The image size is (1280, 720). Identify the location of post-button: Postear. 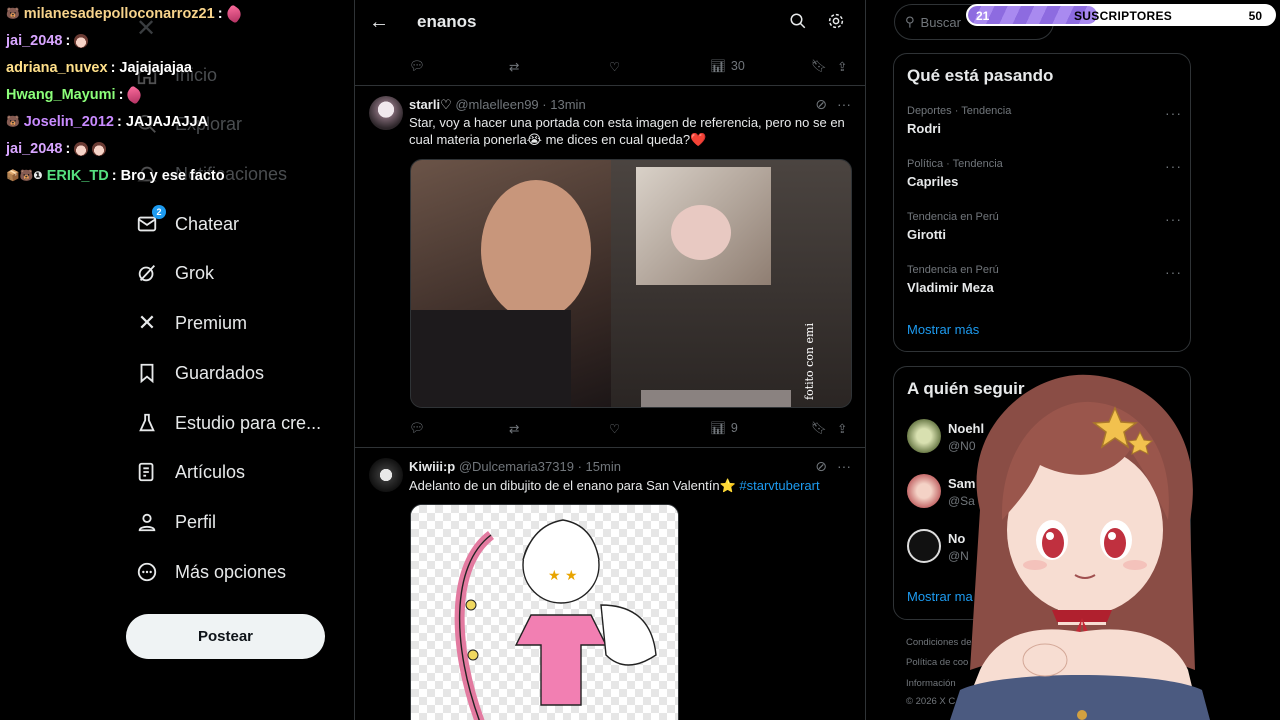
(225, 636).